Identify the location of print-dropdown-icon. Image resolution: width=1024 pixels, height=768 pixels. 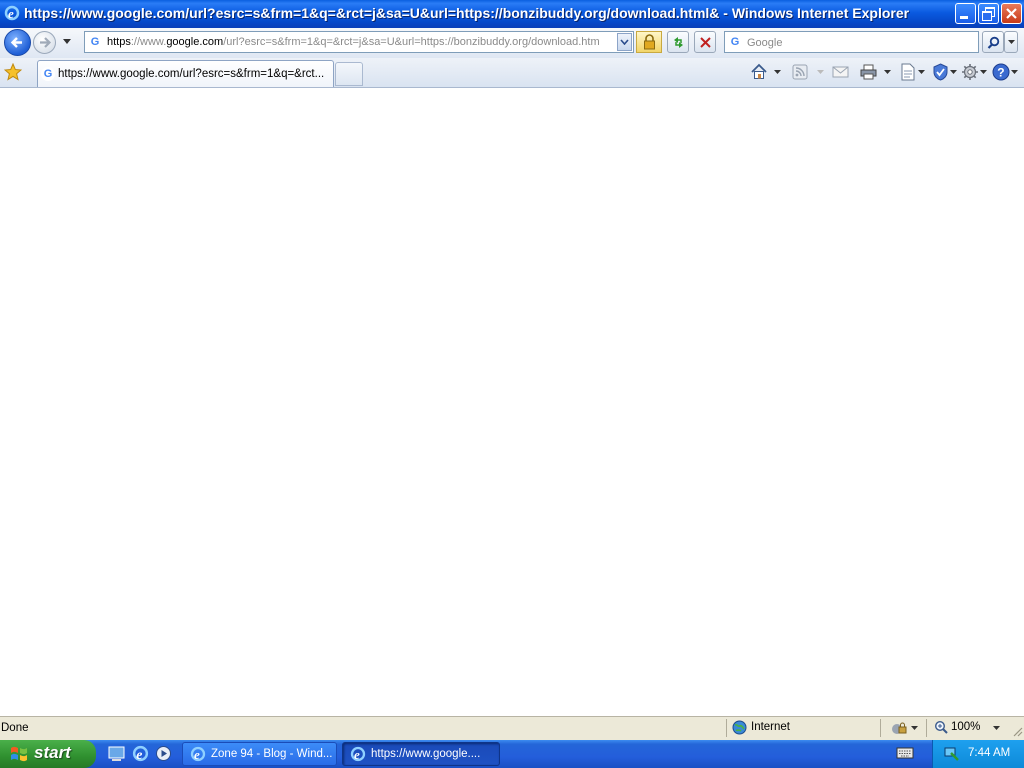
(887, 72).